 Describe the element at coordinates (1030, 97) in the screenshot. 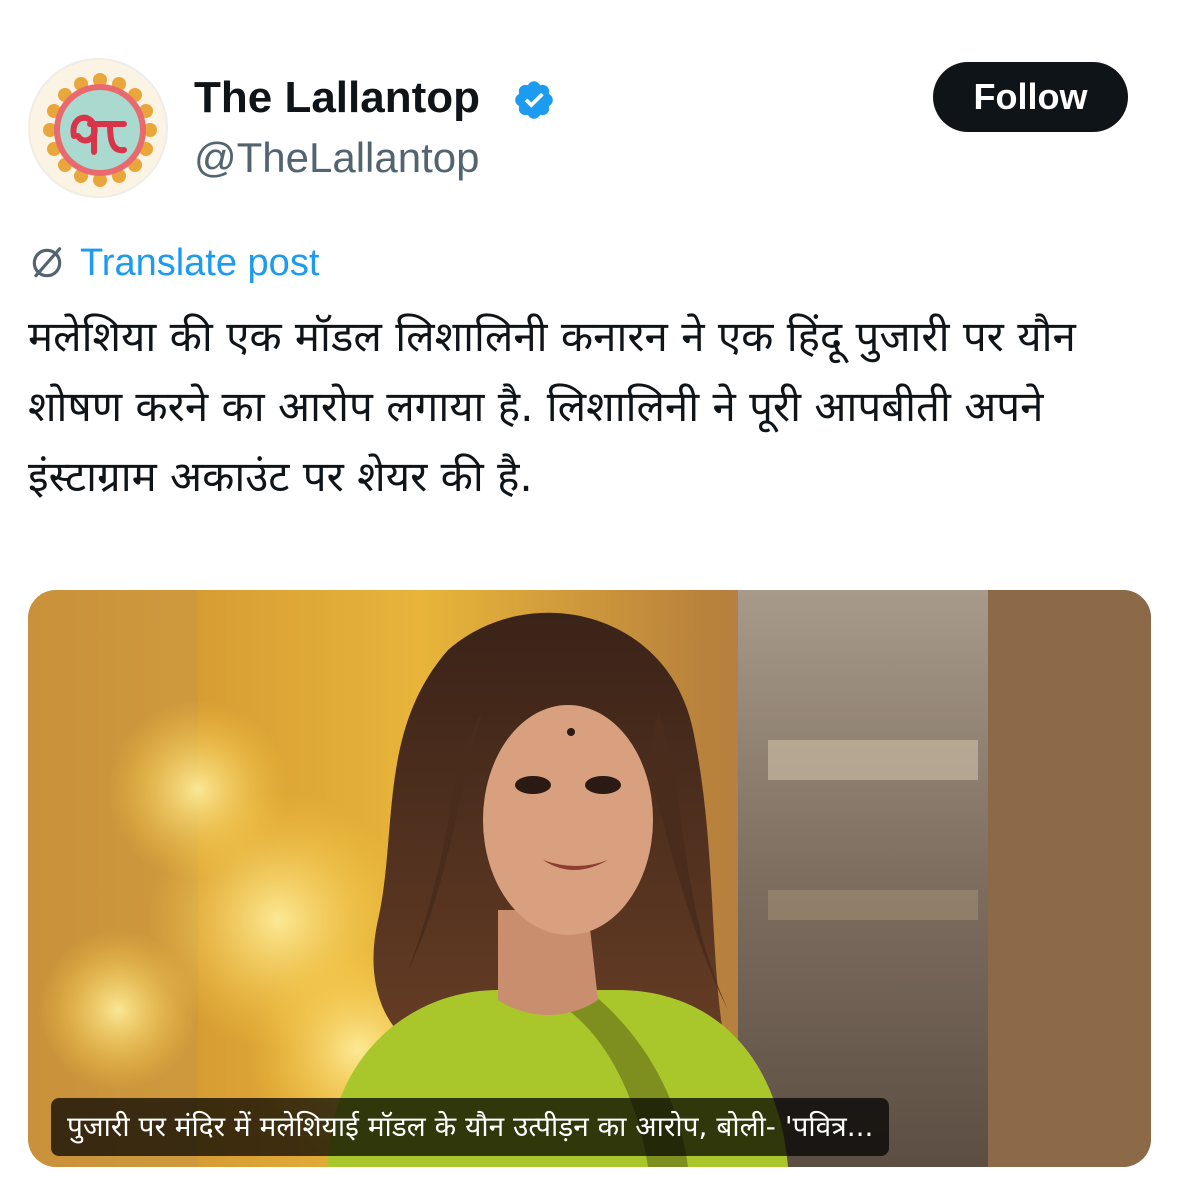

I see `follow-button: Follow` at that location.